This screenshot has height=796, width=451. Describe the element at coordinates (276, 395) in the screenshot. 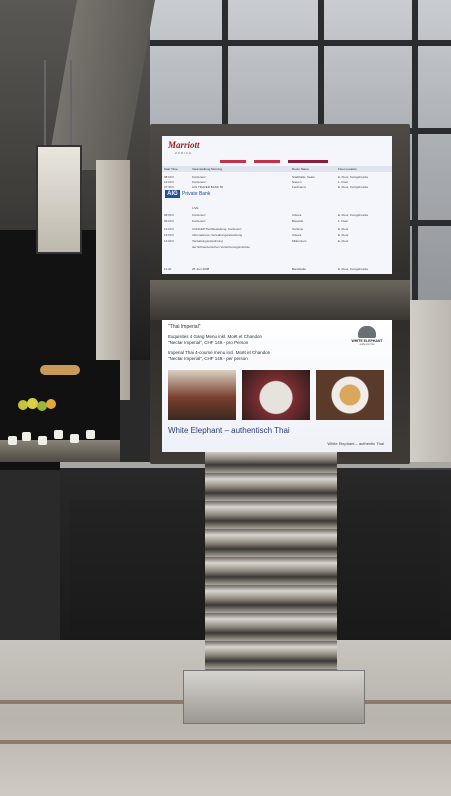

I see `dish-photo` at that location.